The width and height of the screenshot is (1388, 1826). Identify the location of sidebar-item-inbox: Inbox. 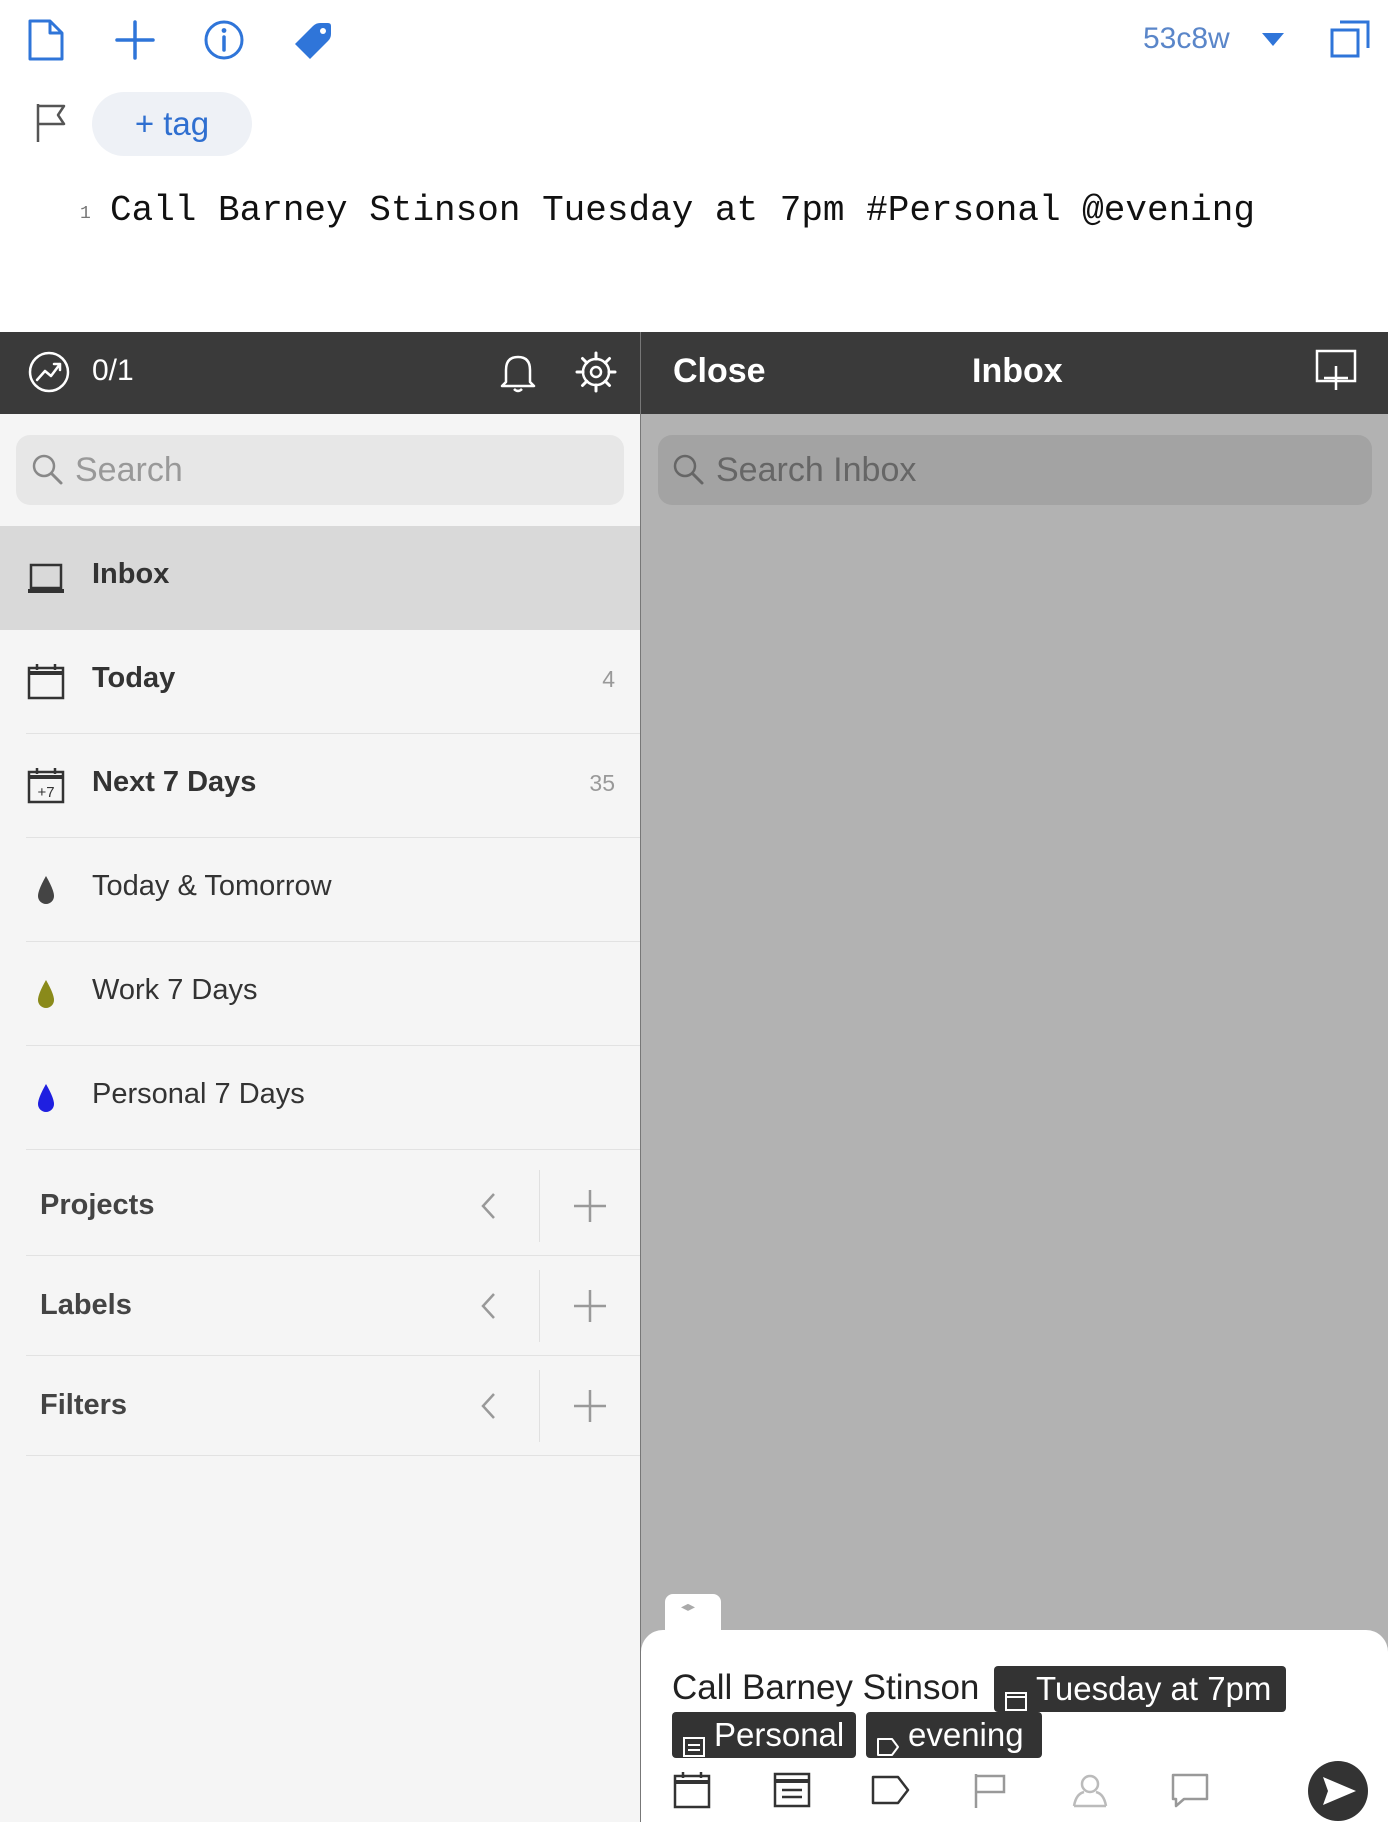
(320, 578).